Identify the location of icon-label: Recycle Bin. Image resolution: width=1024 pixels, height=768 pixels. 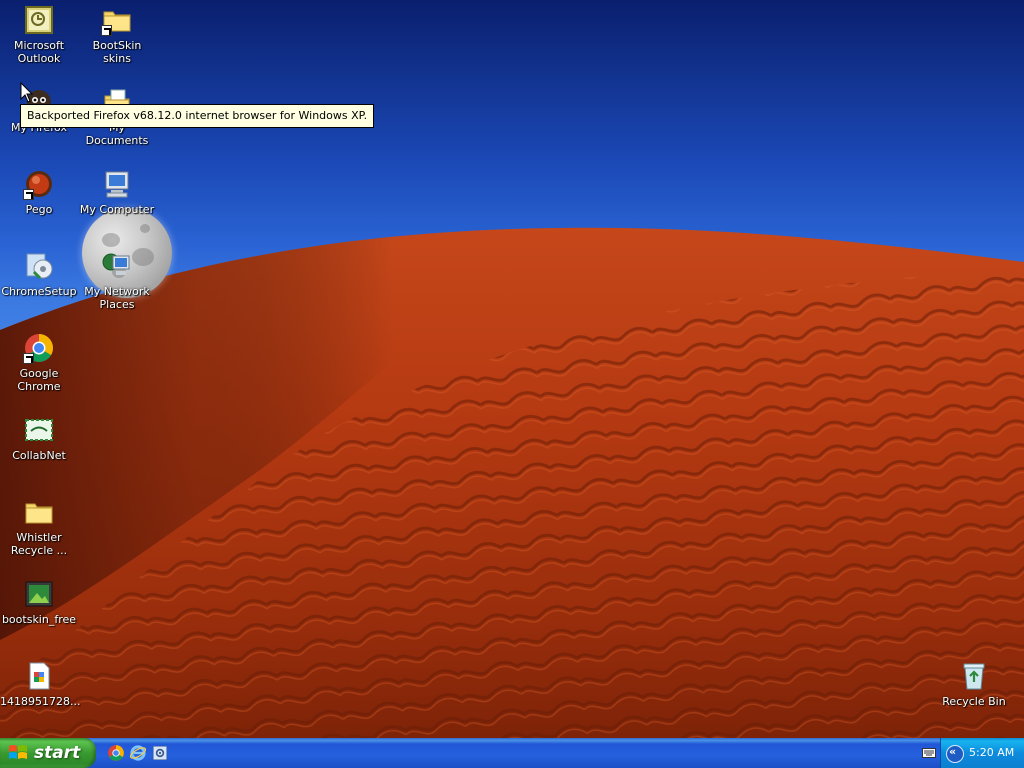
(974, 701).